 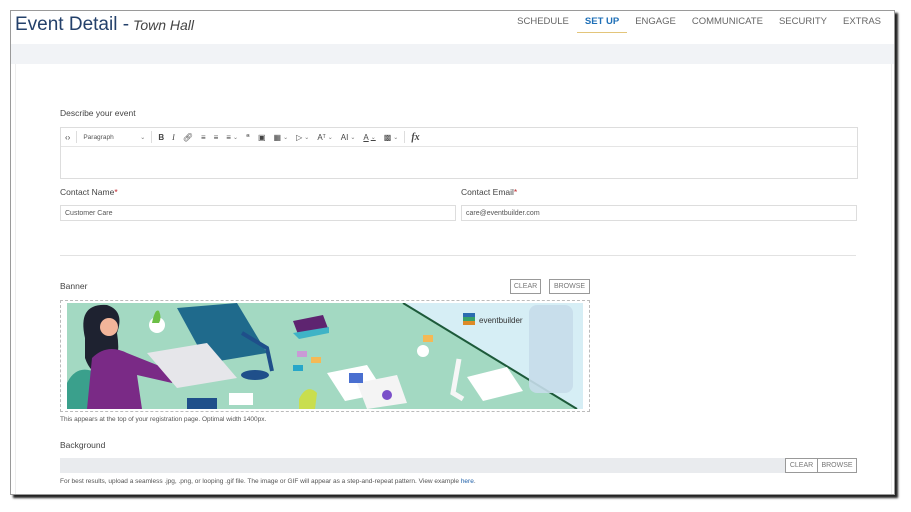 What do you see at coordinates (324, 137) in the screenshot?
I see `font-size-icon: A T ⌄` at bounding box center [324, 137].